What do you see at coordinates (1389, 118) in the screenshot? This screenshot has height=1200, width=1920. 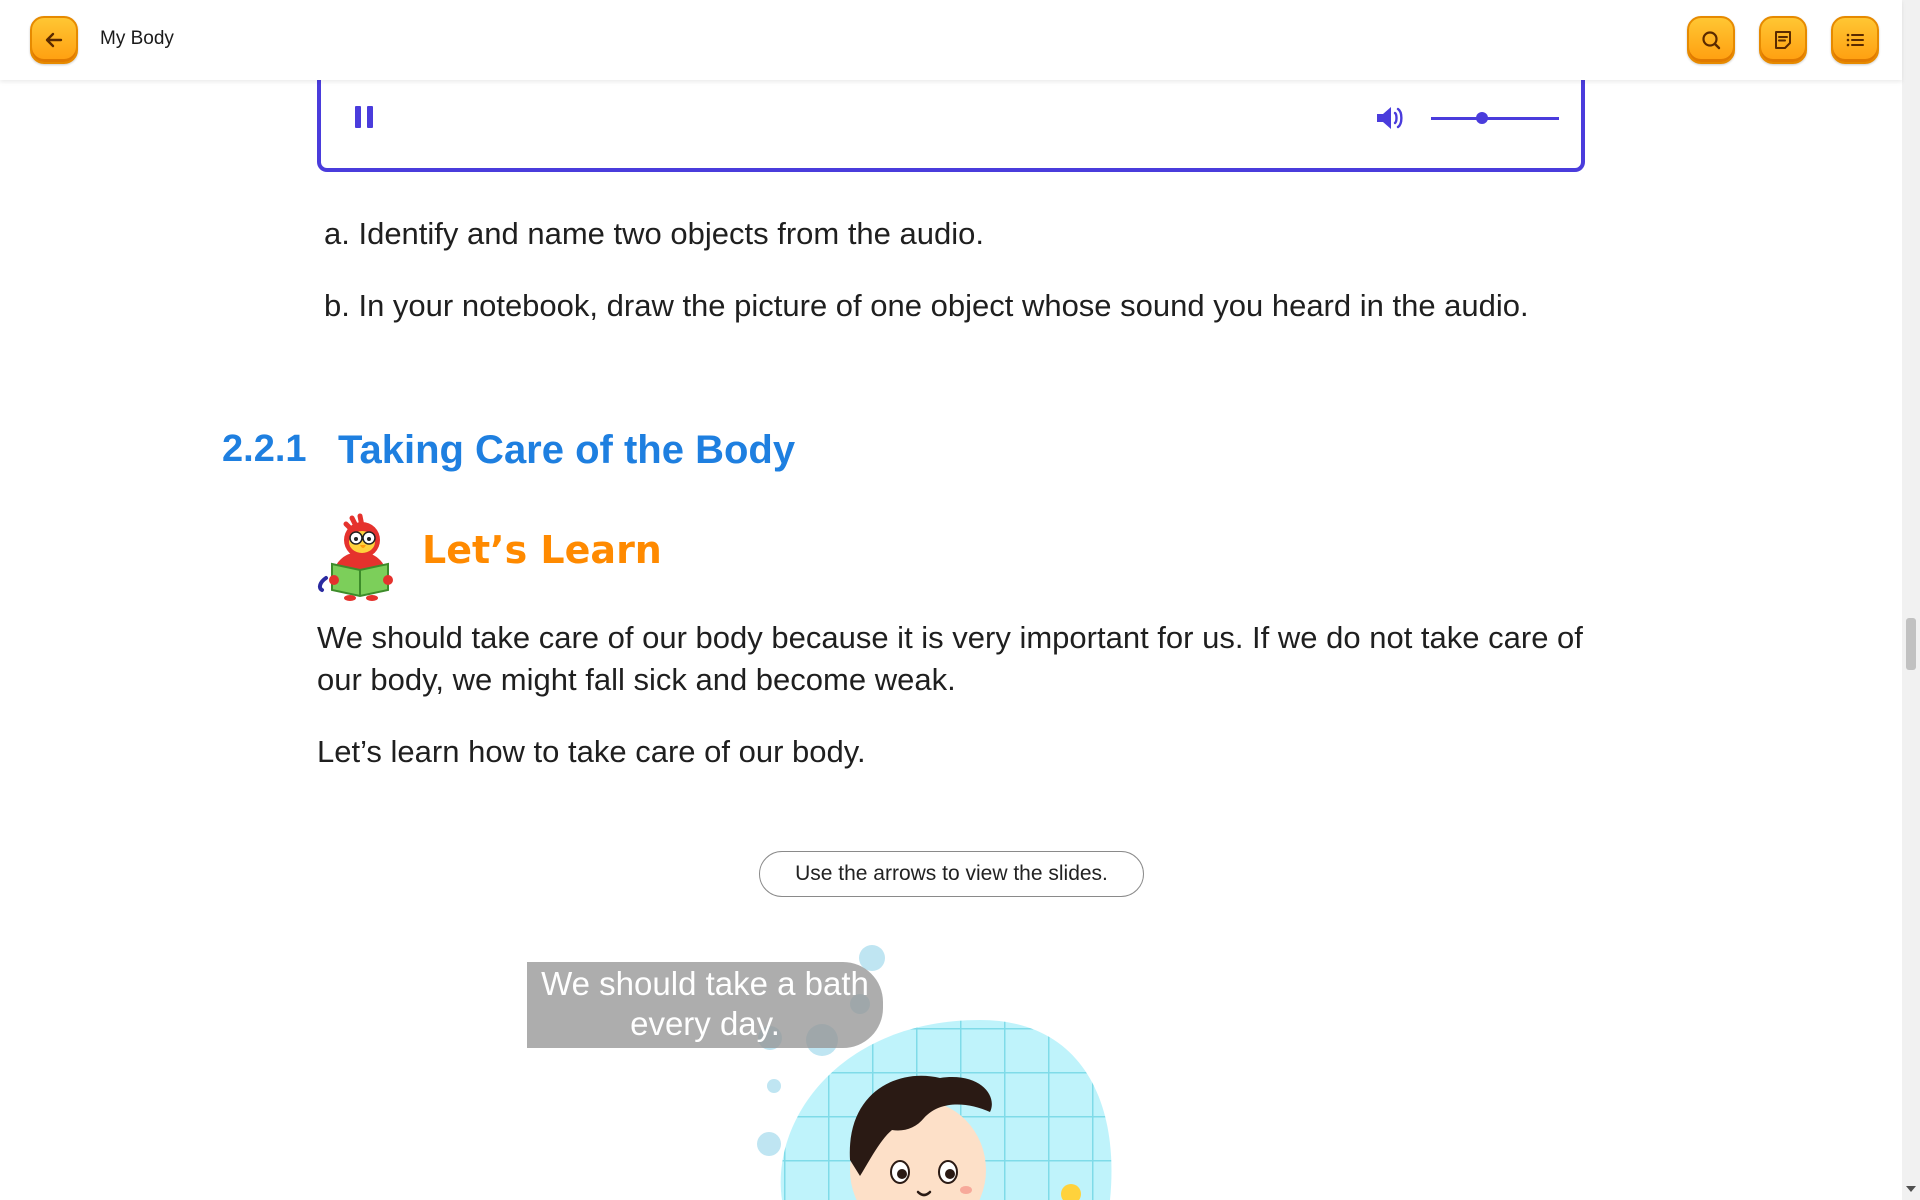 I see `volume-icon` at bounding box center [1389, 118].